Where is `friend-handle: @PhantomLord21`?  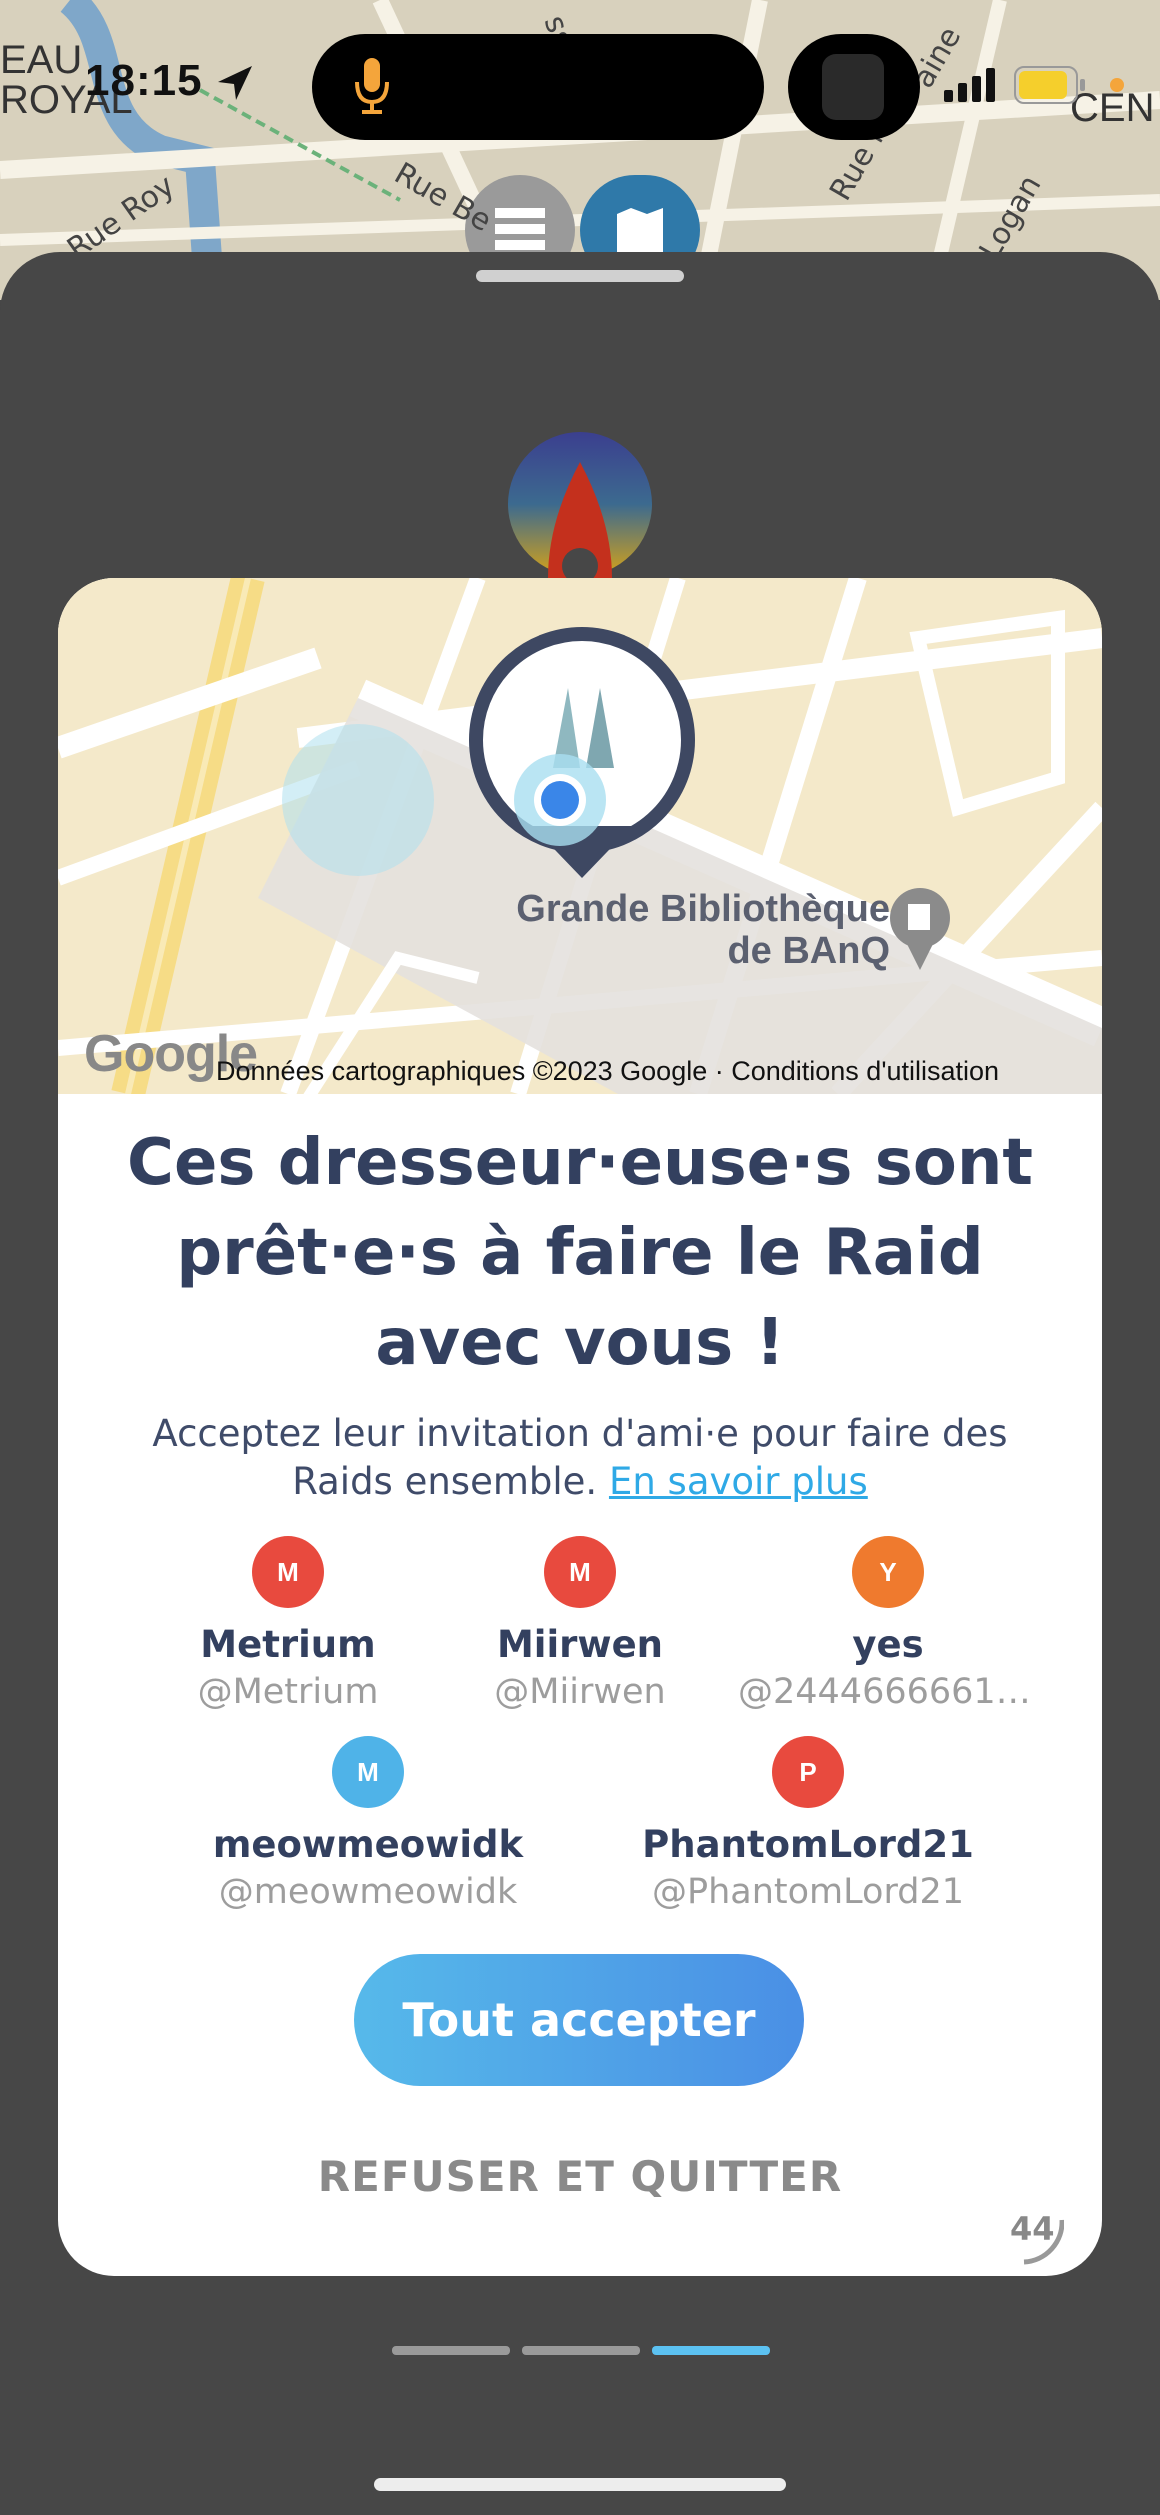 friend-handle: @PhantomLord21 is located at coordinates (808, 1892).